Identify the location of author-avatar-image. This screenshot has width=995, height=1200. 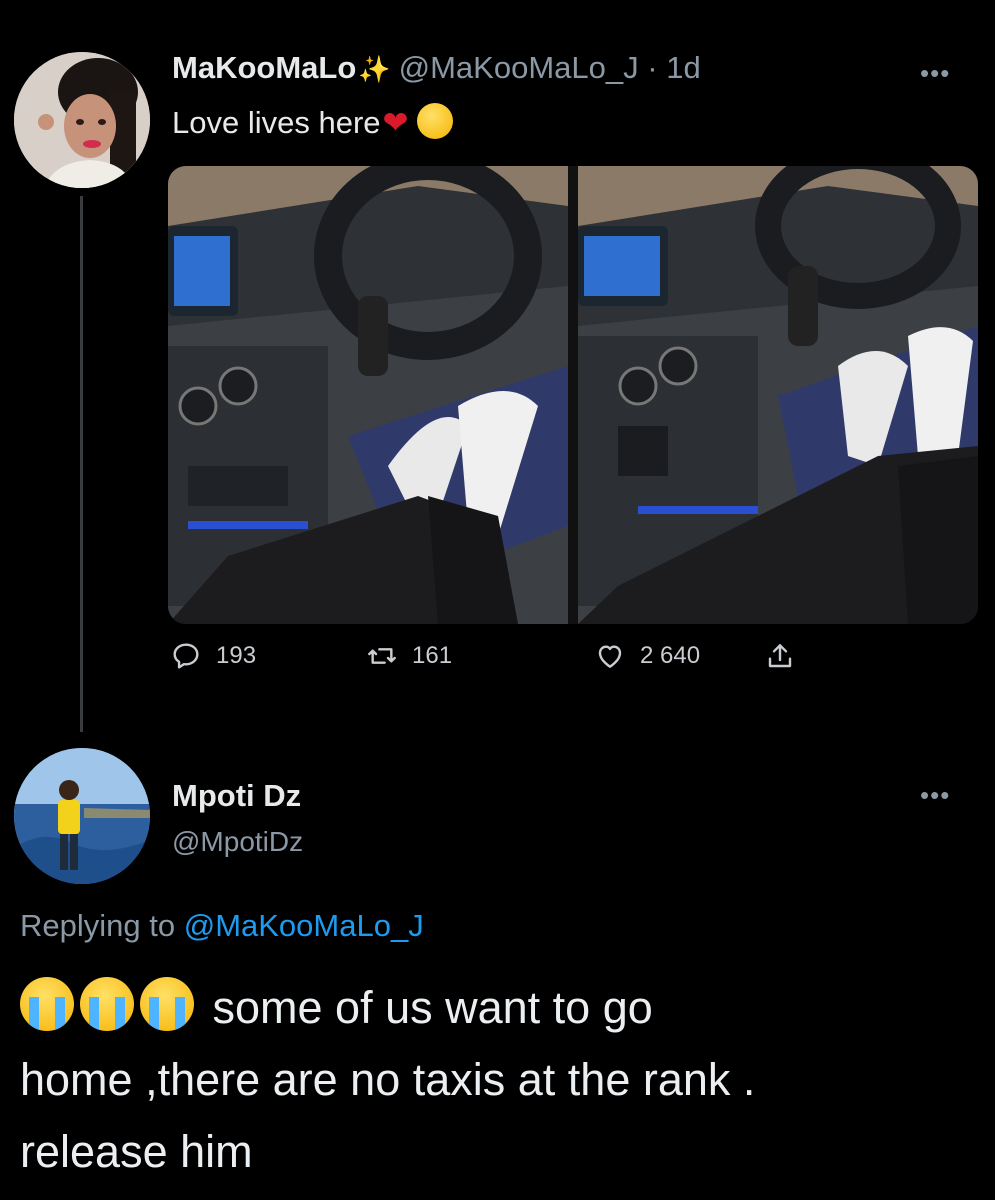
(82, 120).